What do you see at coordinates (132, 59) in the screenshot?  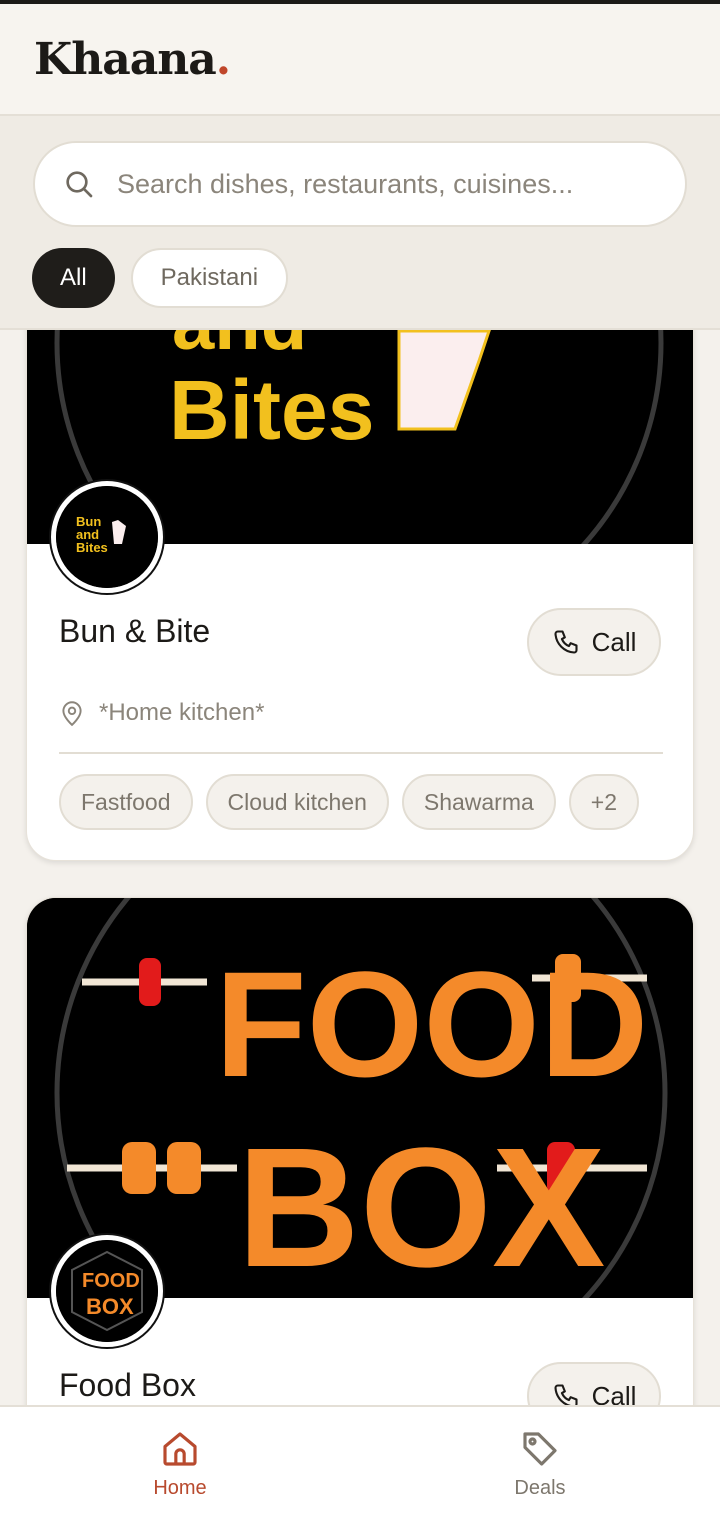 I see `app-logo: Khaana.` at bounding box center [132, 59].